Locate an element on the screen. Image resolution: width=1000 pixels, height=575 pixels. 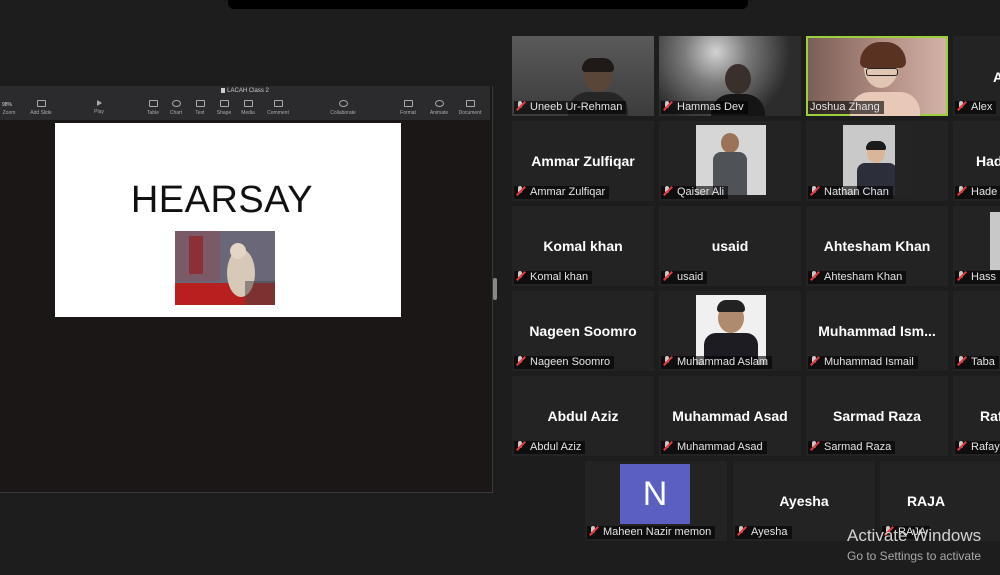
participant-display-name: Sarmad Raza is located at coordinates (877, 416).